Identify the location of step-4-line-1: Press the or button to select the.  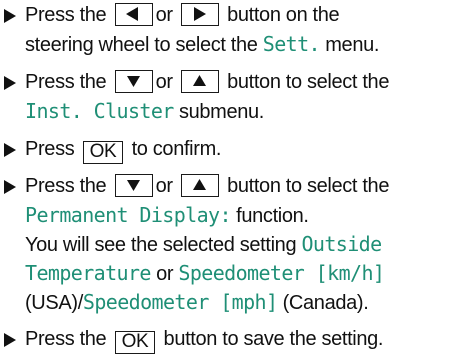
(207, 186).